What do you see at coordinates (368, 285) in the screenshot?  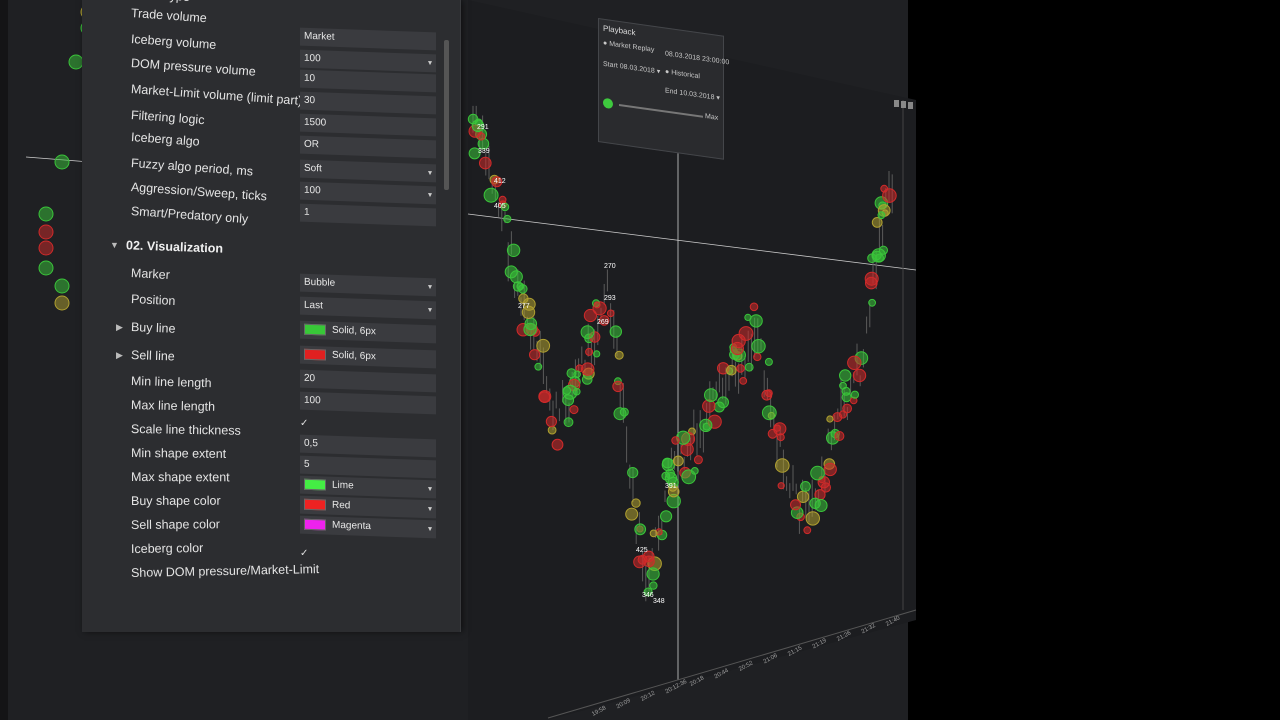 I see `property-value: Bubble ▾` at bounding box center [368, 285].